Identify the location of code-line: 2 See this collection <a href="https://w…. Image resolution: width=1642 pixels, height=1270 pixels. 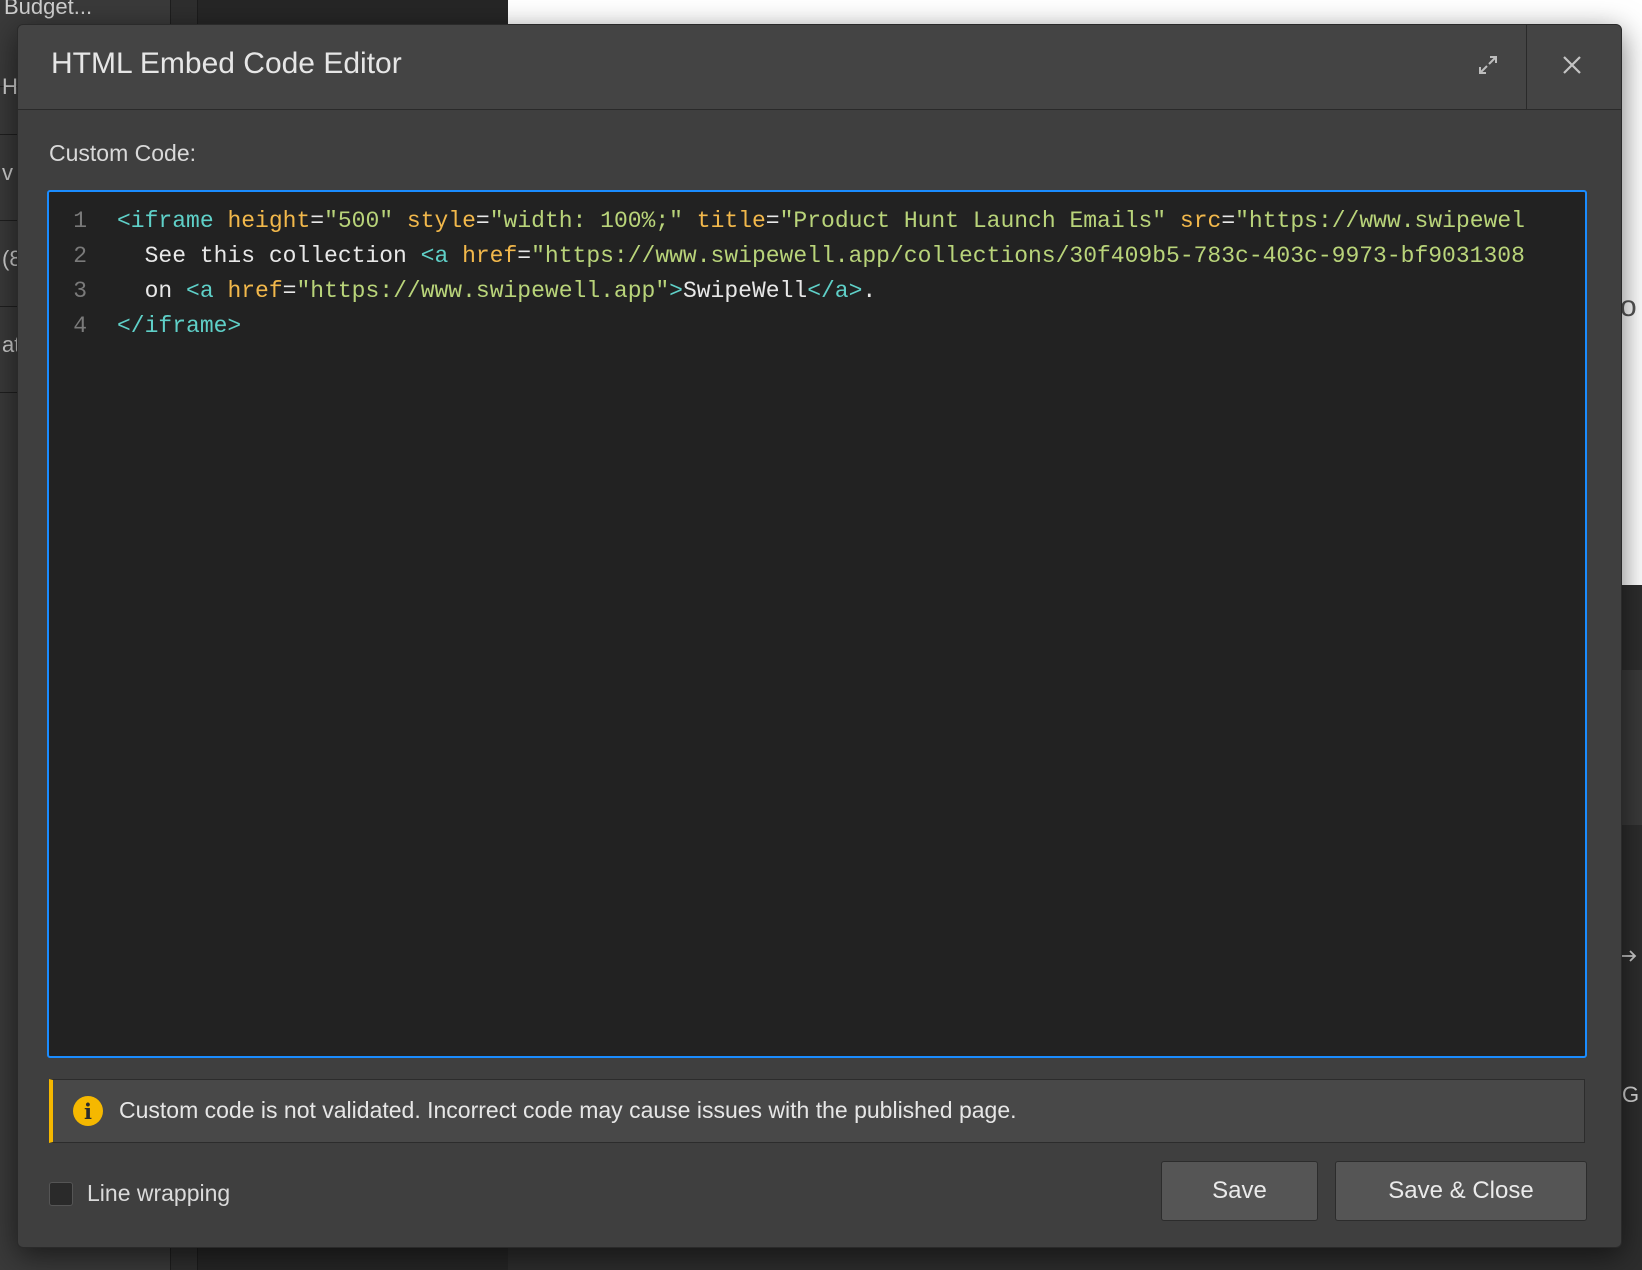
(787, 256).